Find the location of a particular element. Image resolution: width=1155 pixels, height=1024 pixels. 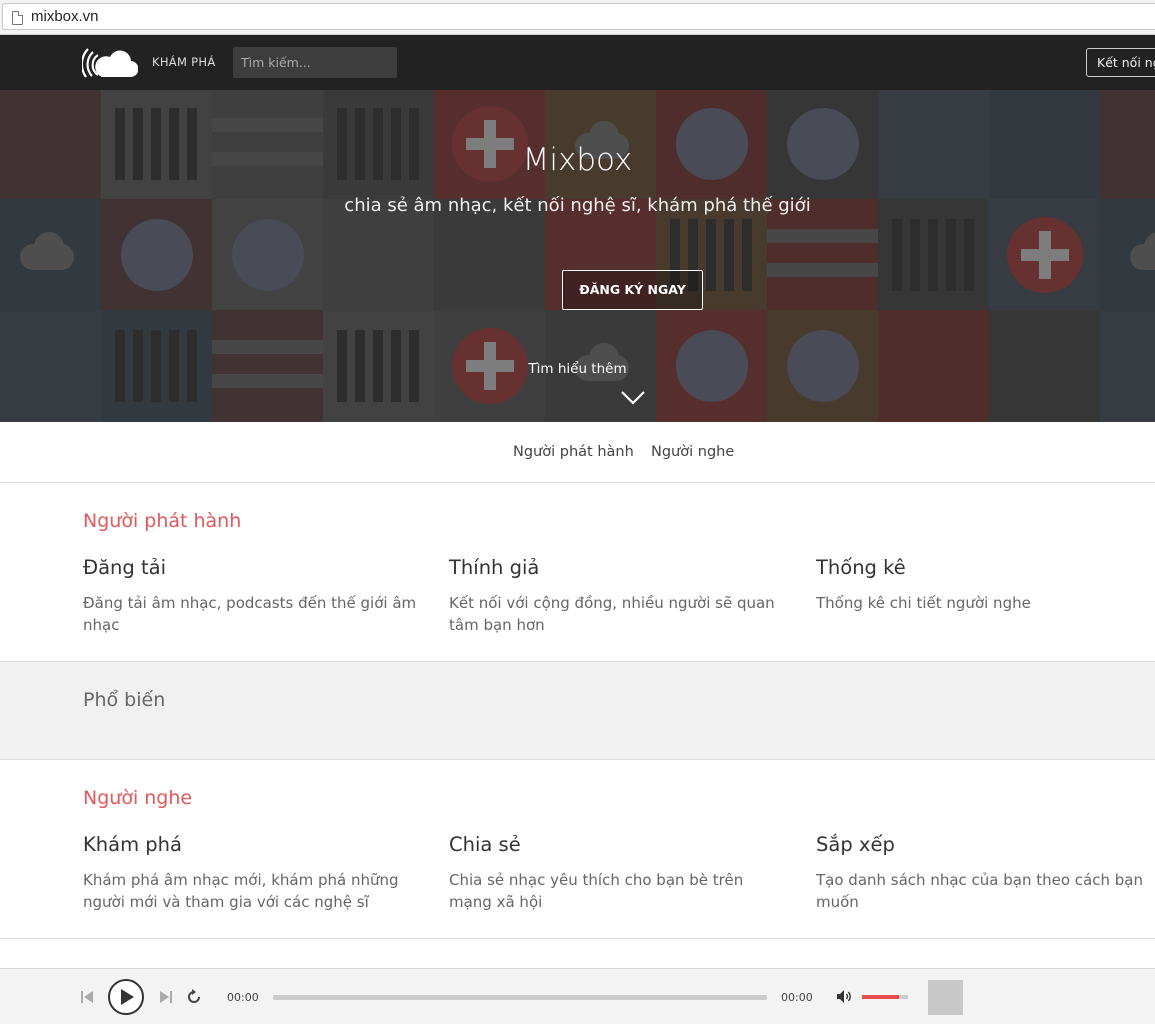

feature-title: Thống kê is located at coordinates (861, 567).